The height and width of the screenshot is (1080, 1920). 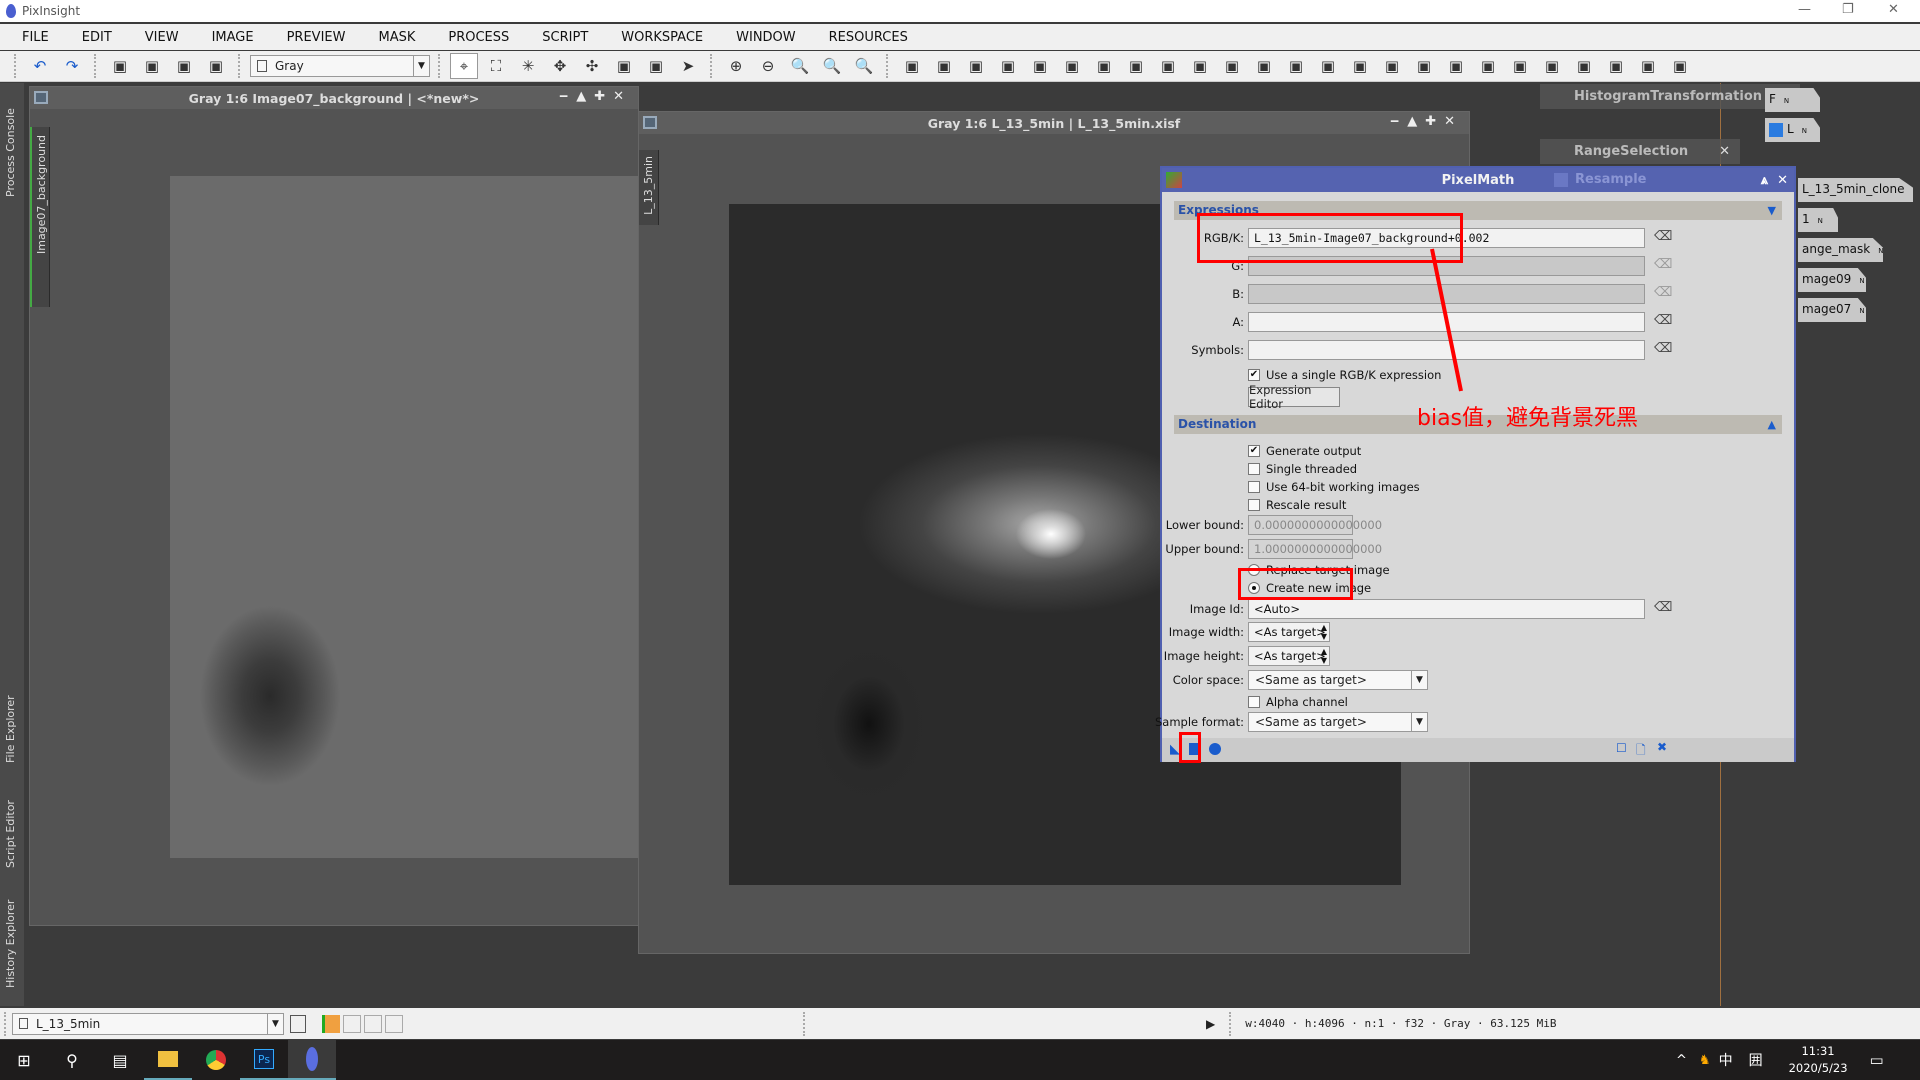 What do you see at coordinates (1338, 680) in the screenshot?
I see `color-space-select: <Same as target> ▼` at bounding box center [1338, 680].